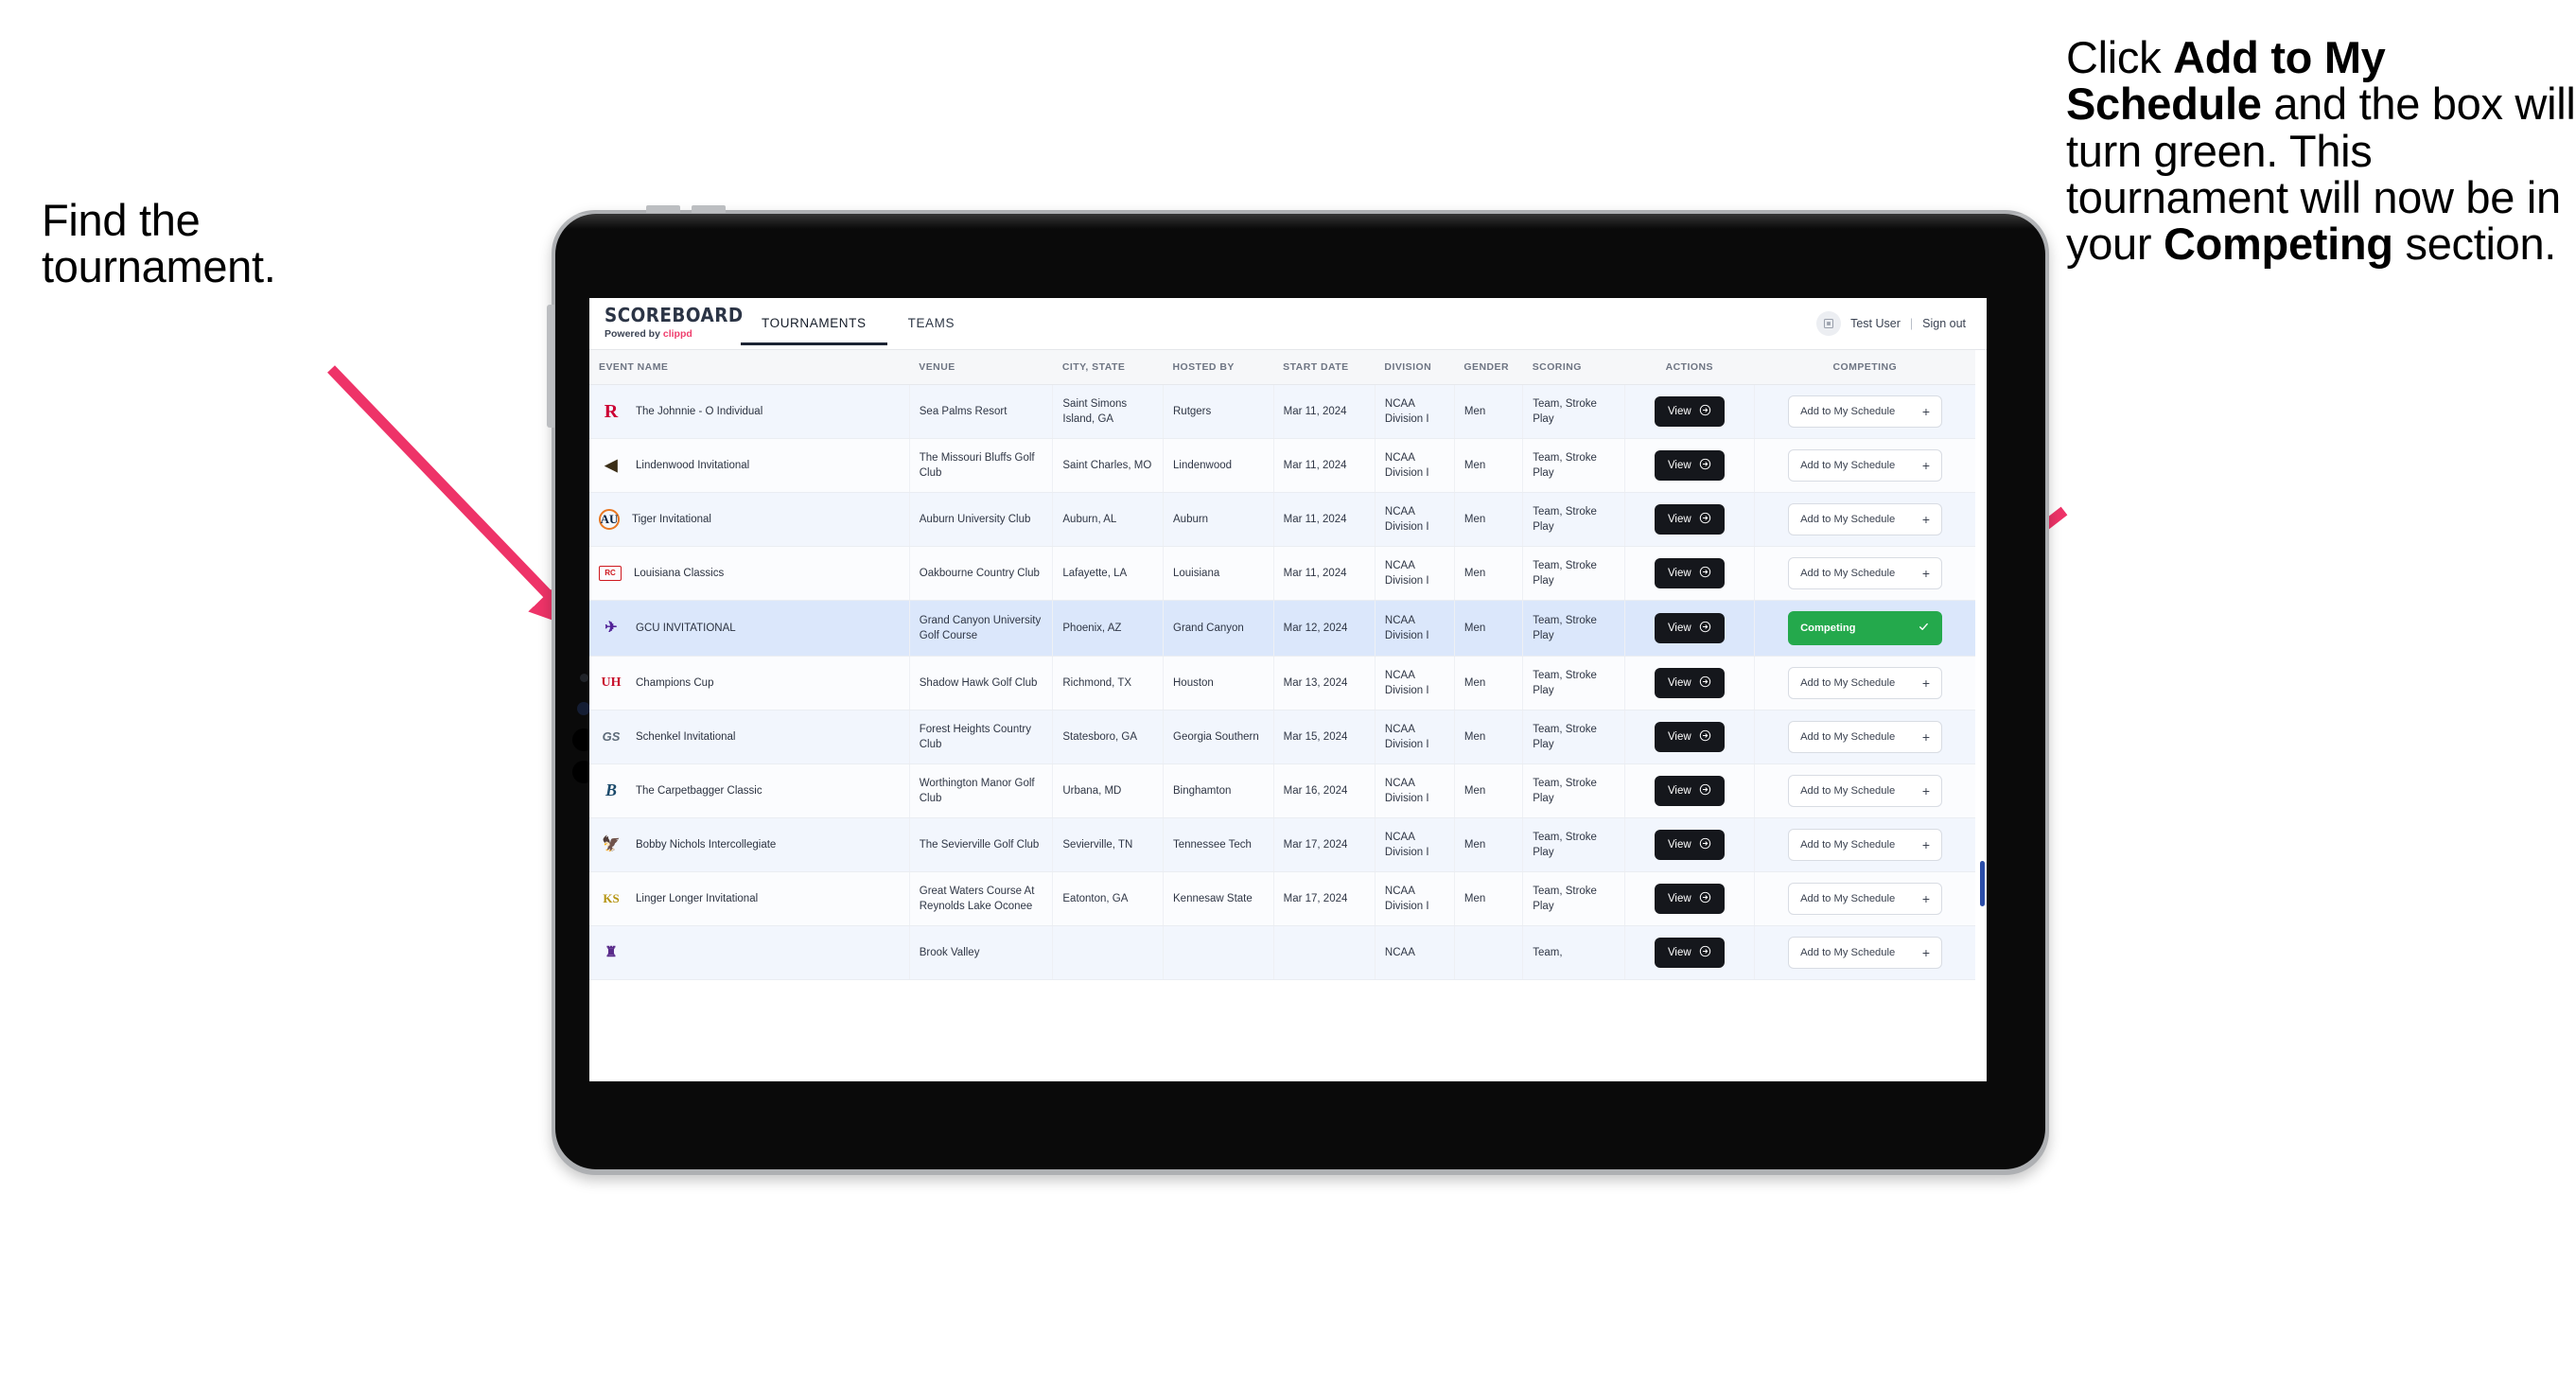 The width and height of the screenshot is (2576, 1386). Describe the element at coordinates (680, 573) in the screenshot. I see `event-name-label: Louisiana Classics` at that location.